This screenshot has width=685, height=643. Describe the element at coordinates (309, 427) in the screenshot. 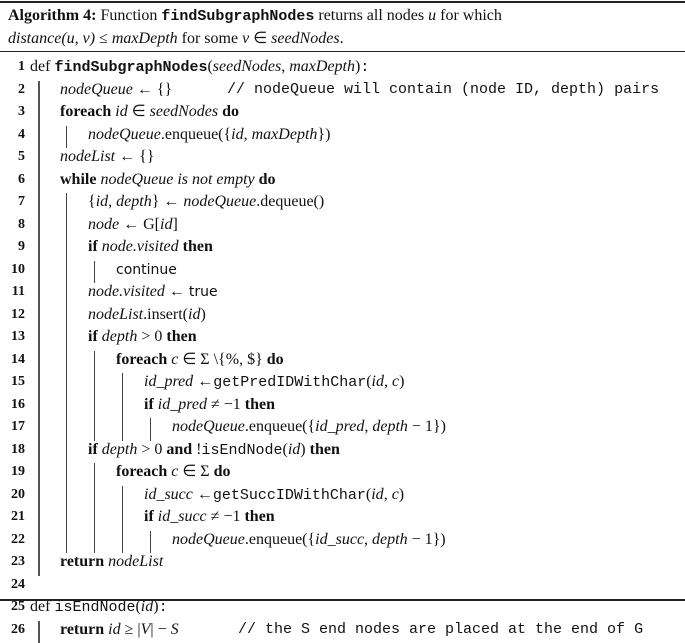

I see `code-text: nodeQueue.enqueue({id_pred, depth − 1})` at that location.